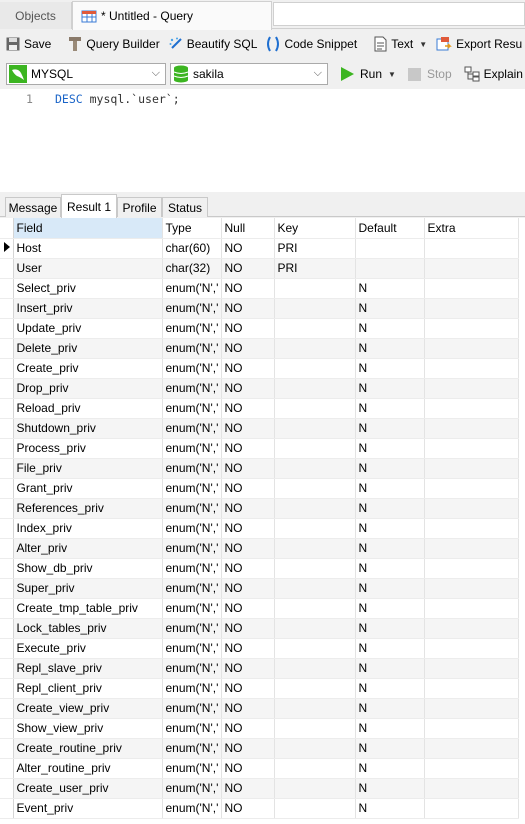  I want to click on cell-field: Lock_tables_priv, so click(88, 628).